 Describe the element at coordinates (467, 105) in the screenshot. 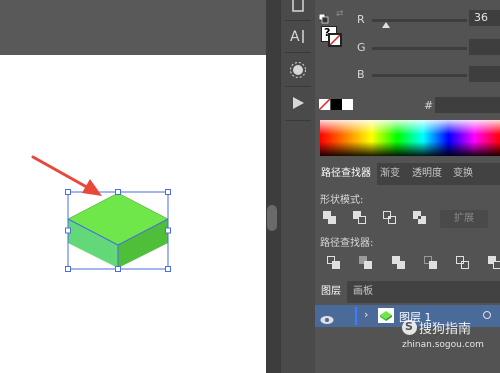

I see `hex-value-field` at that location.